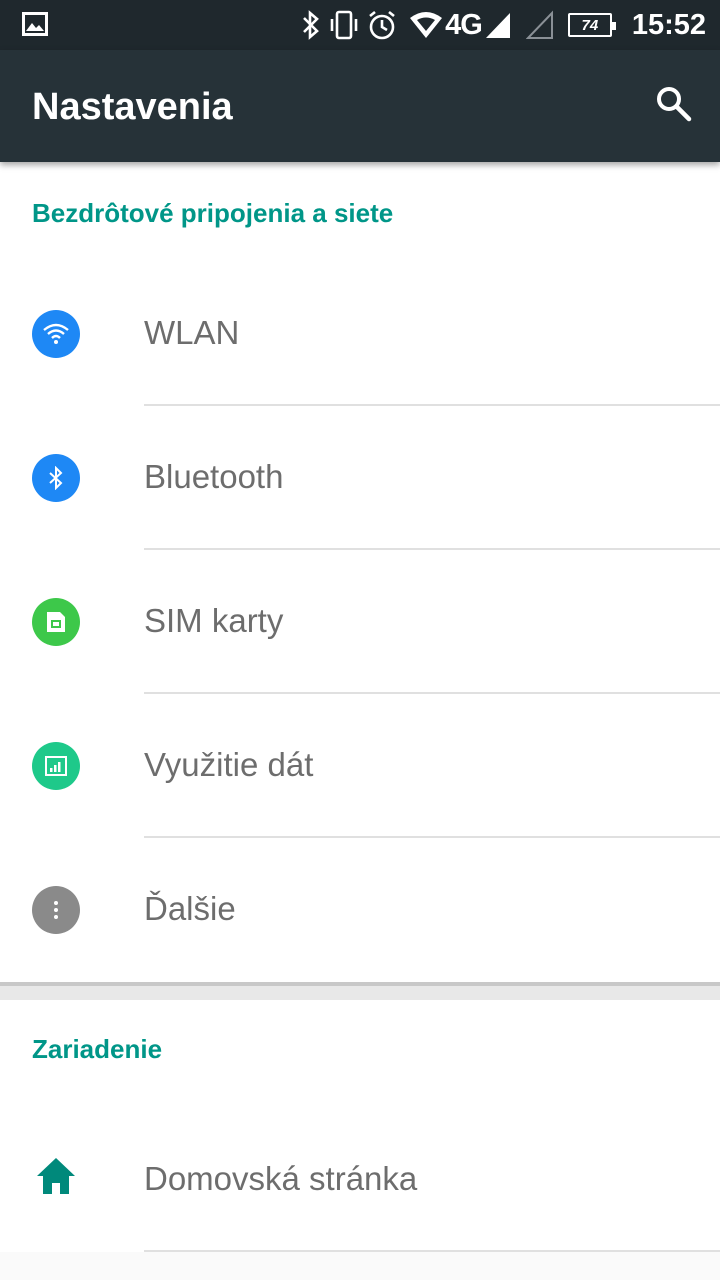  I want to click on settings-item-bluetooth: Bluetooth, so click(360, 478).